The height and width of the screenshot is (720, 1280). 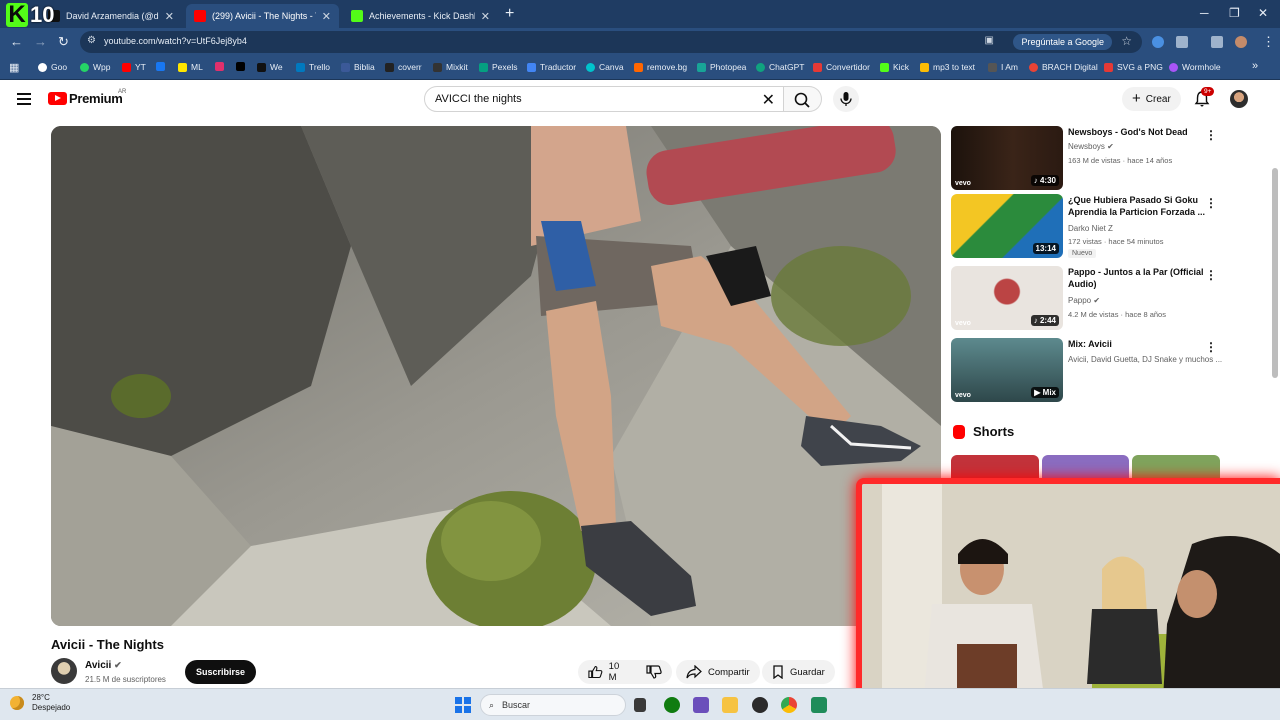 What do you see at coordinates (57, 98) in the screenshot?
I see `youtube-play-icon` at bounding box center [57, 98].